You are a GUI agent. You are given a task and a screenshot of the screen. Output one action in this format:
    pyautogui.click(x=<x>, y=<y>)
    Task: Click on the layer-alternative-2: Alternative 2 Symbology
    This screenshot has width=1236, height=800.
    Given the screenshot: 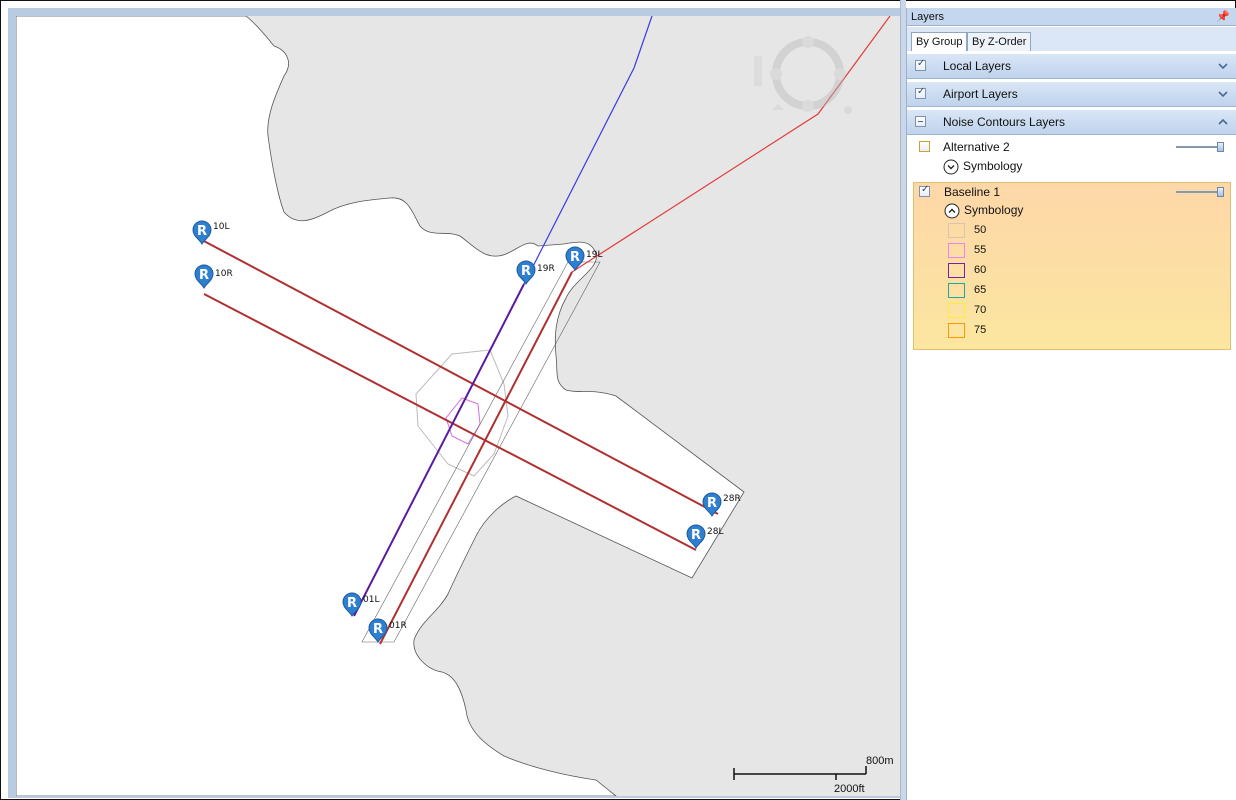 What is the action you would take?
    pyautogui.click(x=1071, y=158)
    